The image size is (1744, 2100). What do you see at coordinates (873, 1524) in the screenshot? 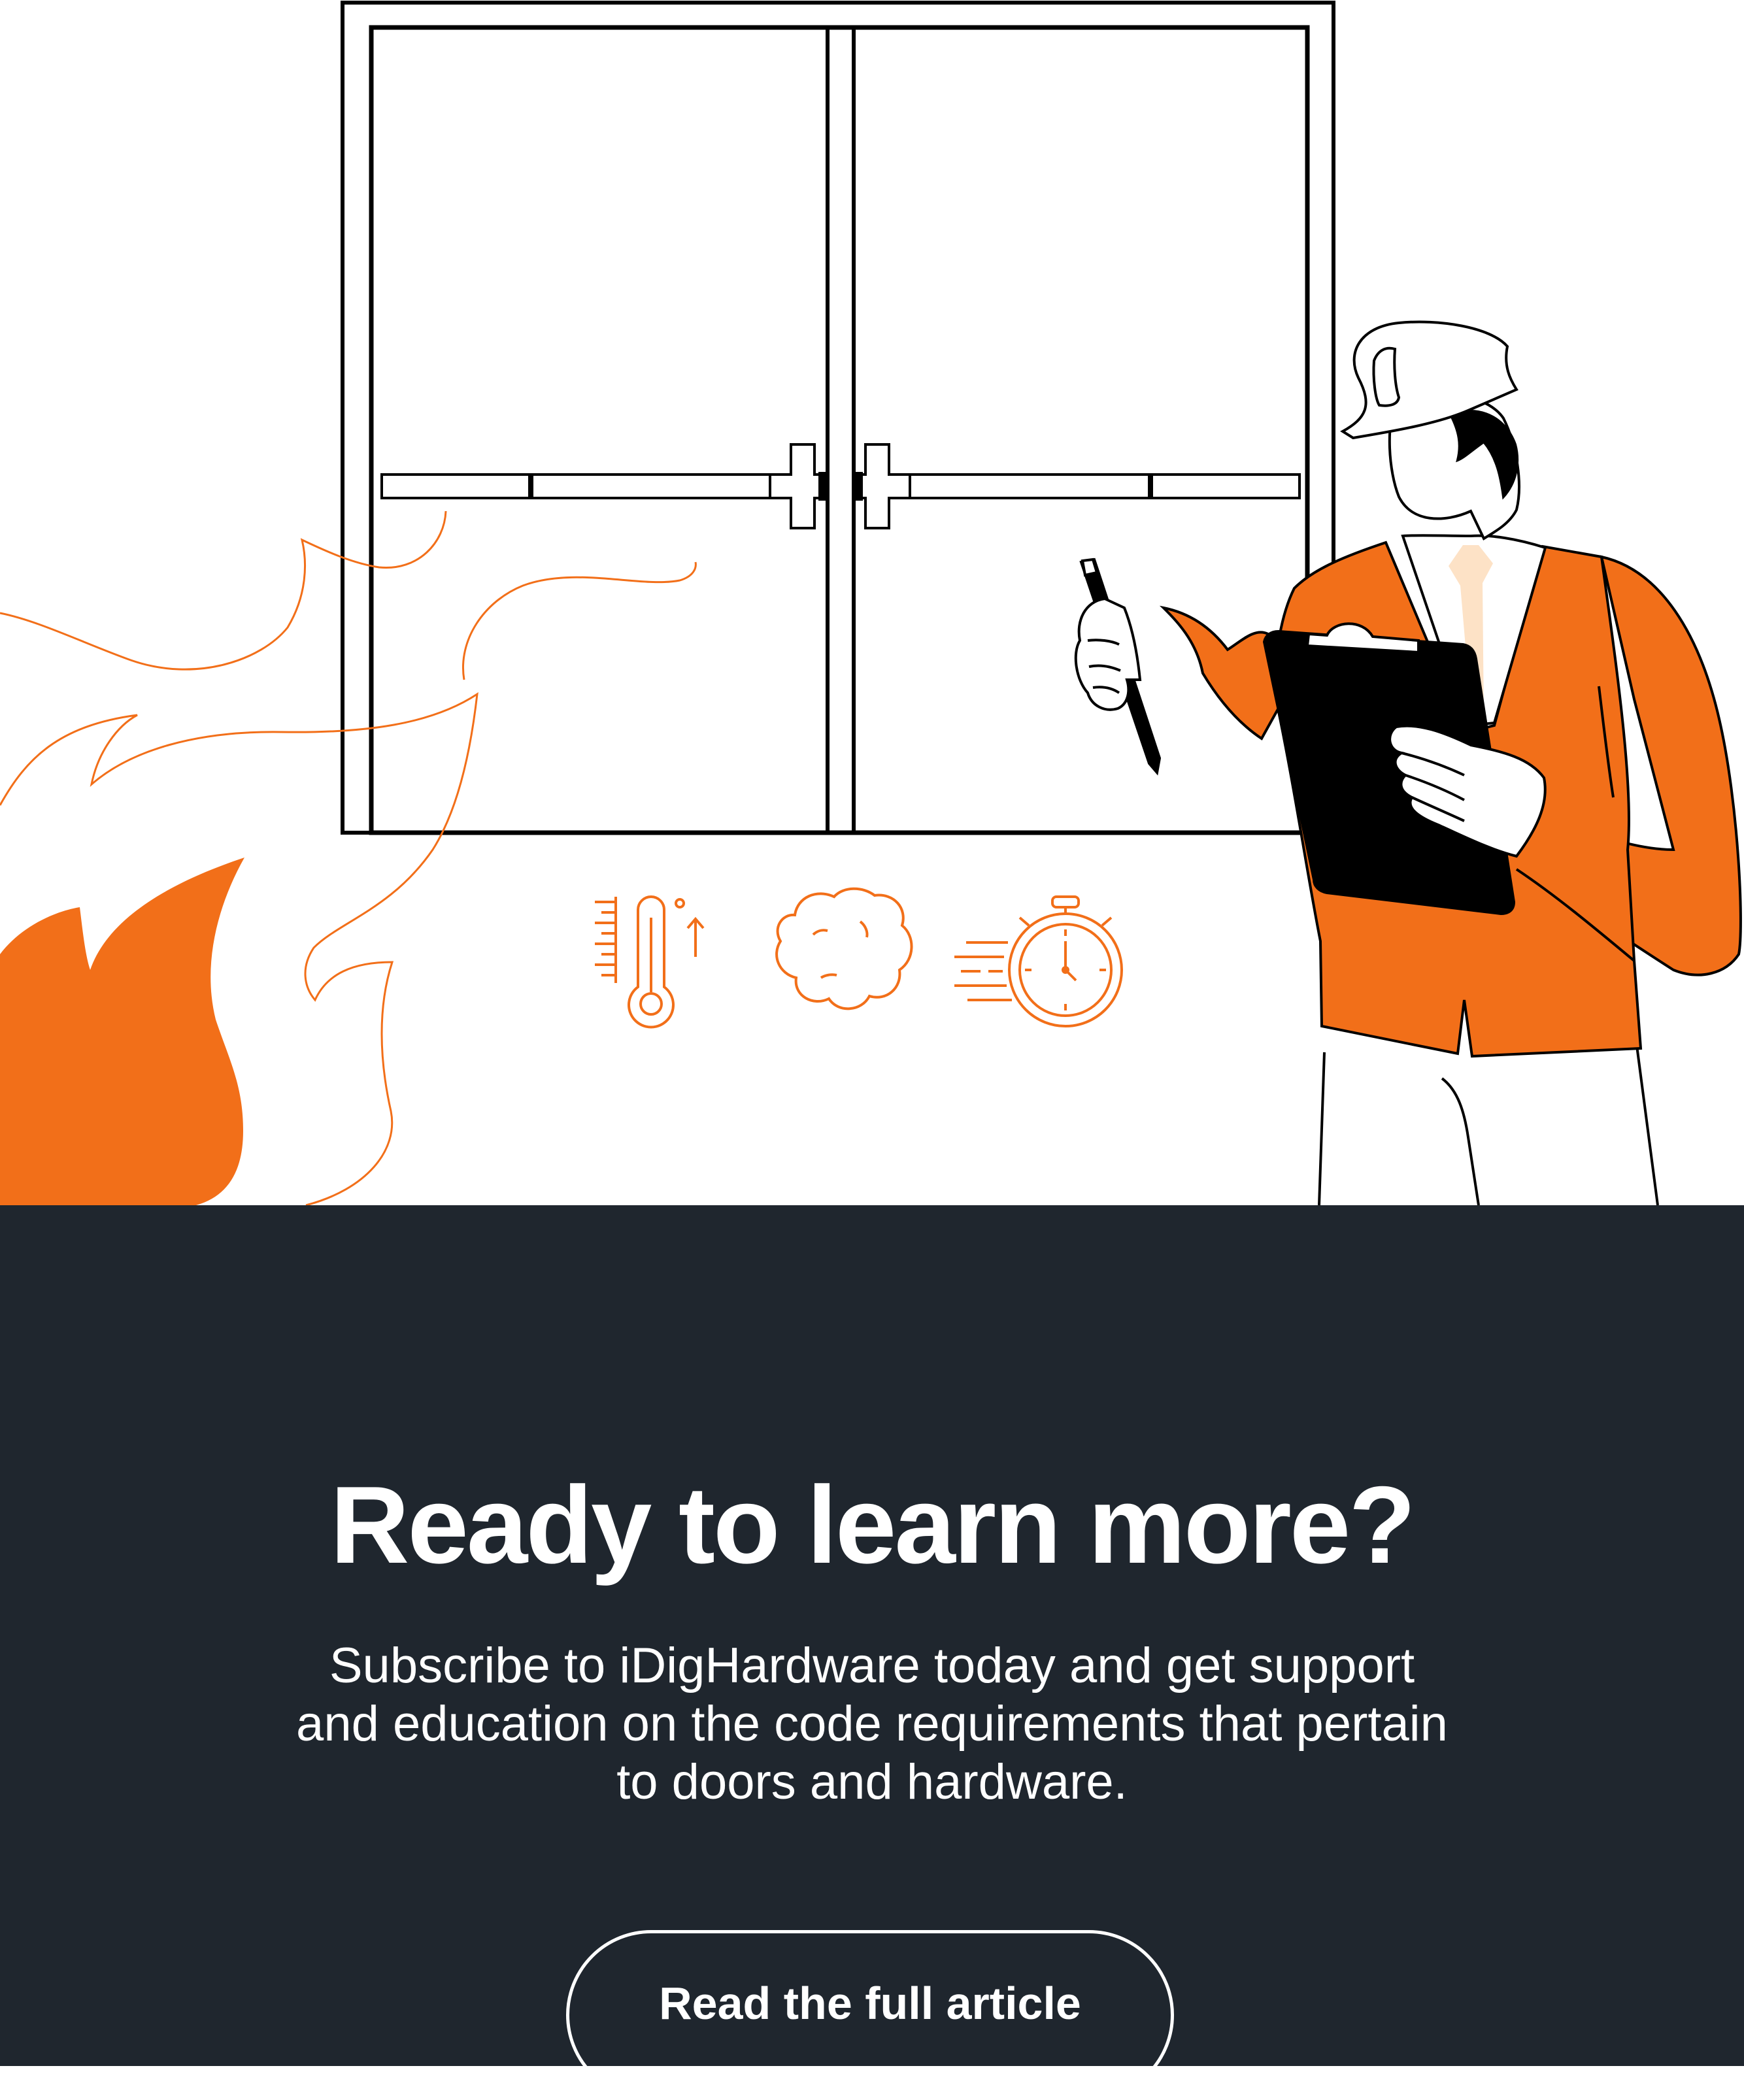
I see `cta-title: Ready to learn more?` at bounding box center [873, 1524].